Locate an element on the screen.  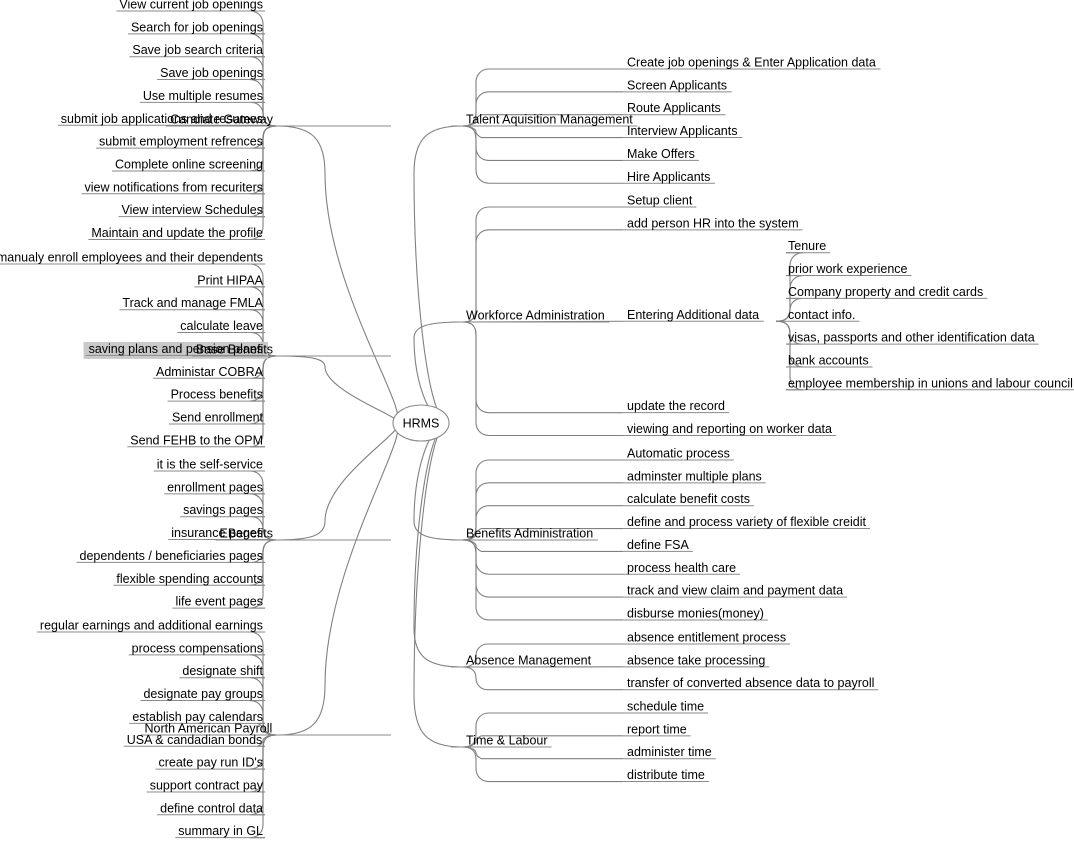
leaf-setup-client-label: Setup client is located at coordinates (660, 201).